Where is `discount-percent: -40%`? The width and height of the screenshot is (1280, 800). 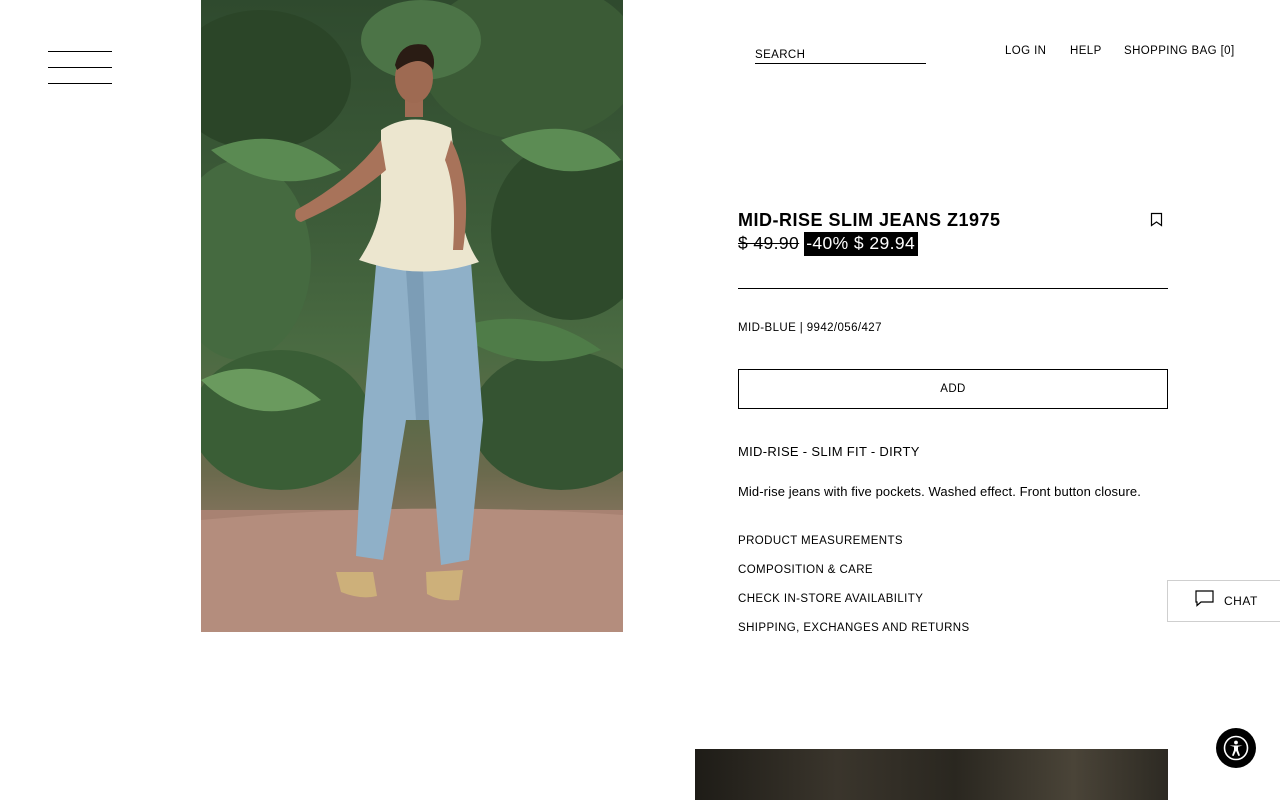 discount-percent: -40% is located at coordinates (827, 242).